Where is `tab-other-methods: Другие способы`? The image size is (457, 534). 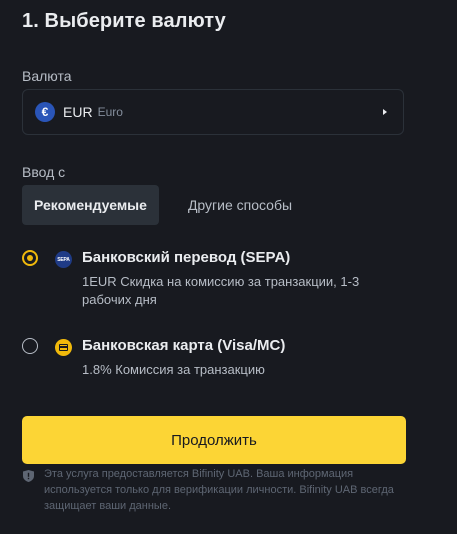
tab-other-methods: Другие способы is located at coordinates (240, 205).